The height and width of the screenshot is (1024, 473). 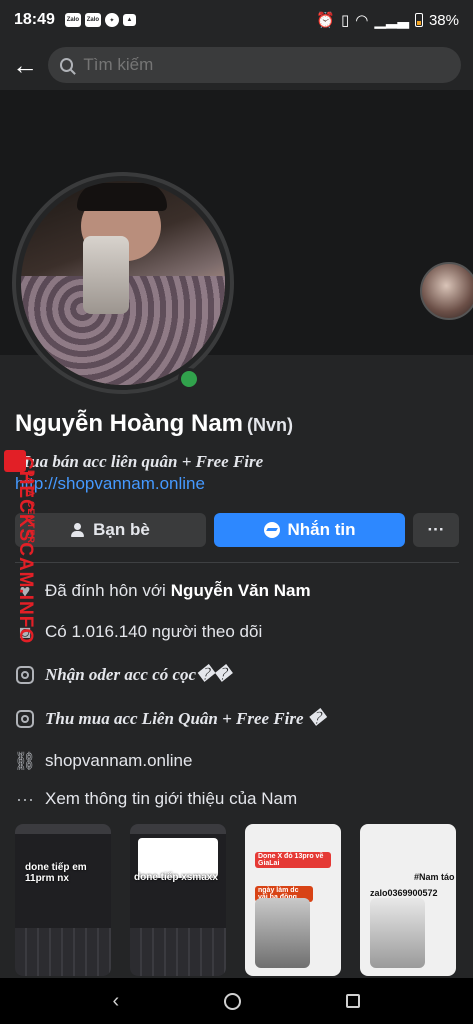 What do you see at coordinates (123, 283) in the screenshot?
I see `profile-avatar` at bounding box center [123, 283].